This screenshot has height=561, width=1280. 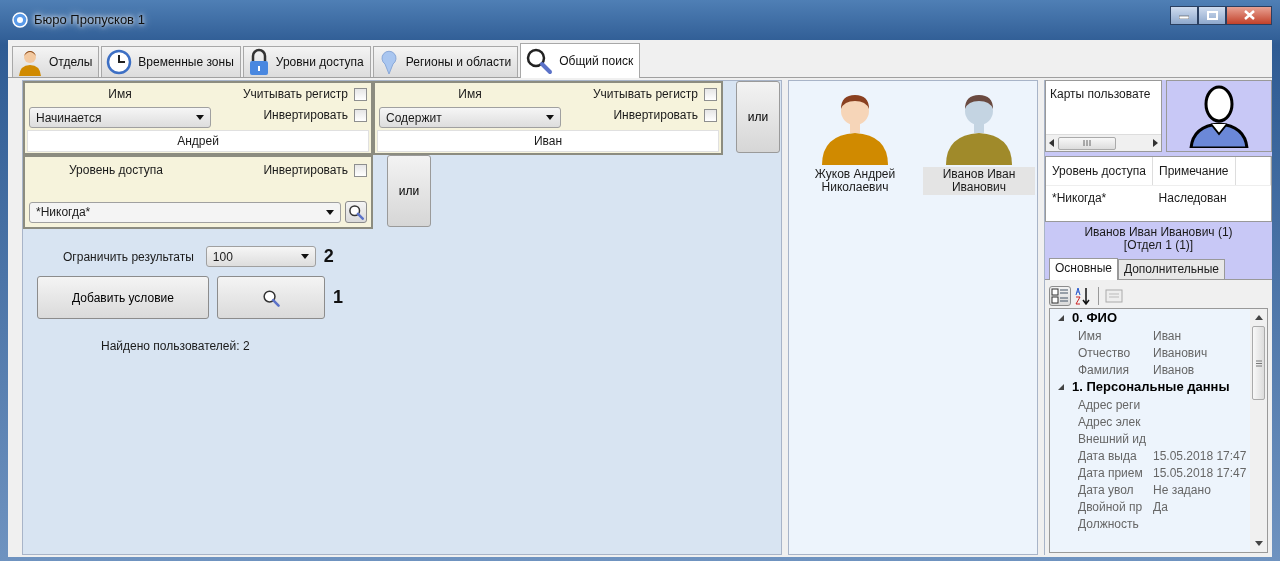 What do you see at coordinates (338, 297) in the screenshot?
I see `callout-number: 1` at bounding box center [338, 297].